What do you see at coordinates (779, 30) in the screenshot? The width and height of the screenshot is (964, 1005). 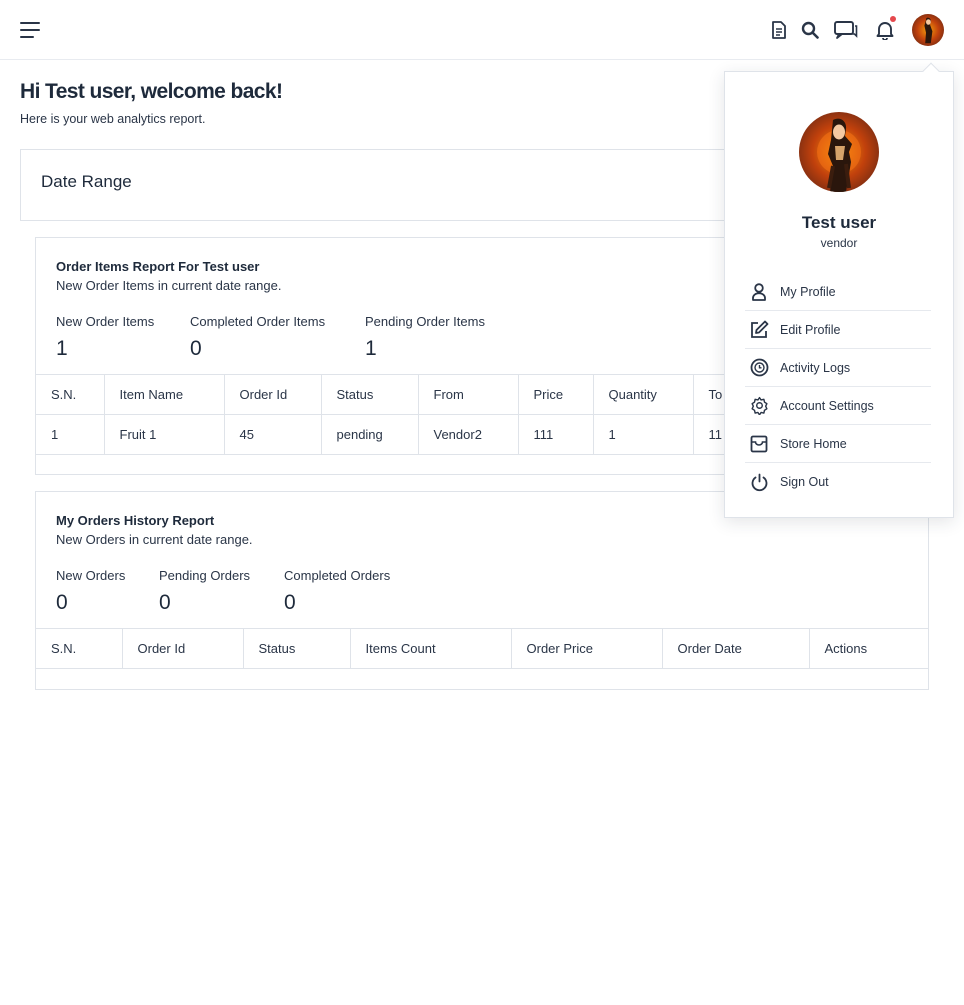 I see `document-icon` at bounding box center [779, 30].